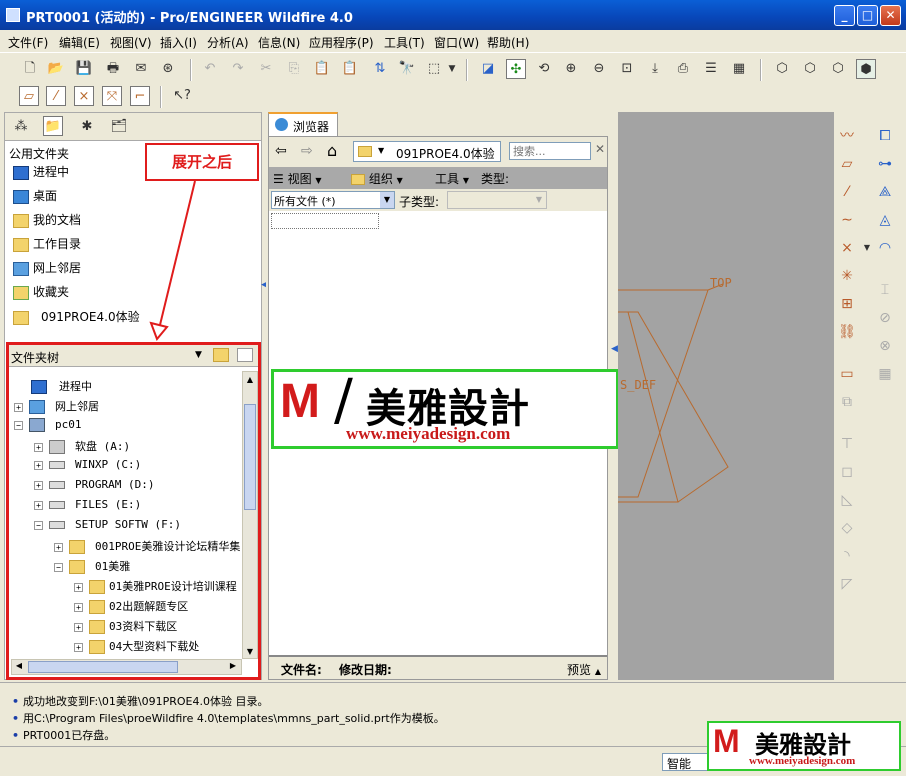 Image resolution: width=906 pixels, height=776 pixels. What do you see at coordinates (847, 248) in the screenshot?
I see `datum-point-icon: ×` at bounding box center [847, 248].